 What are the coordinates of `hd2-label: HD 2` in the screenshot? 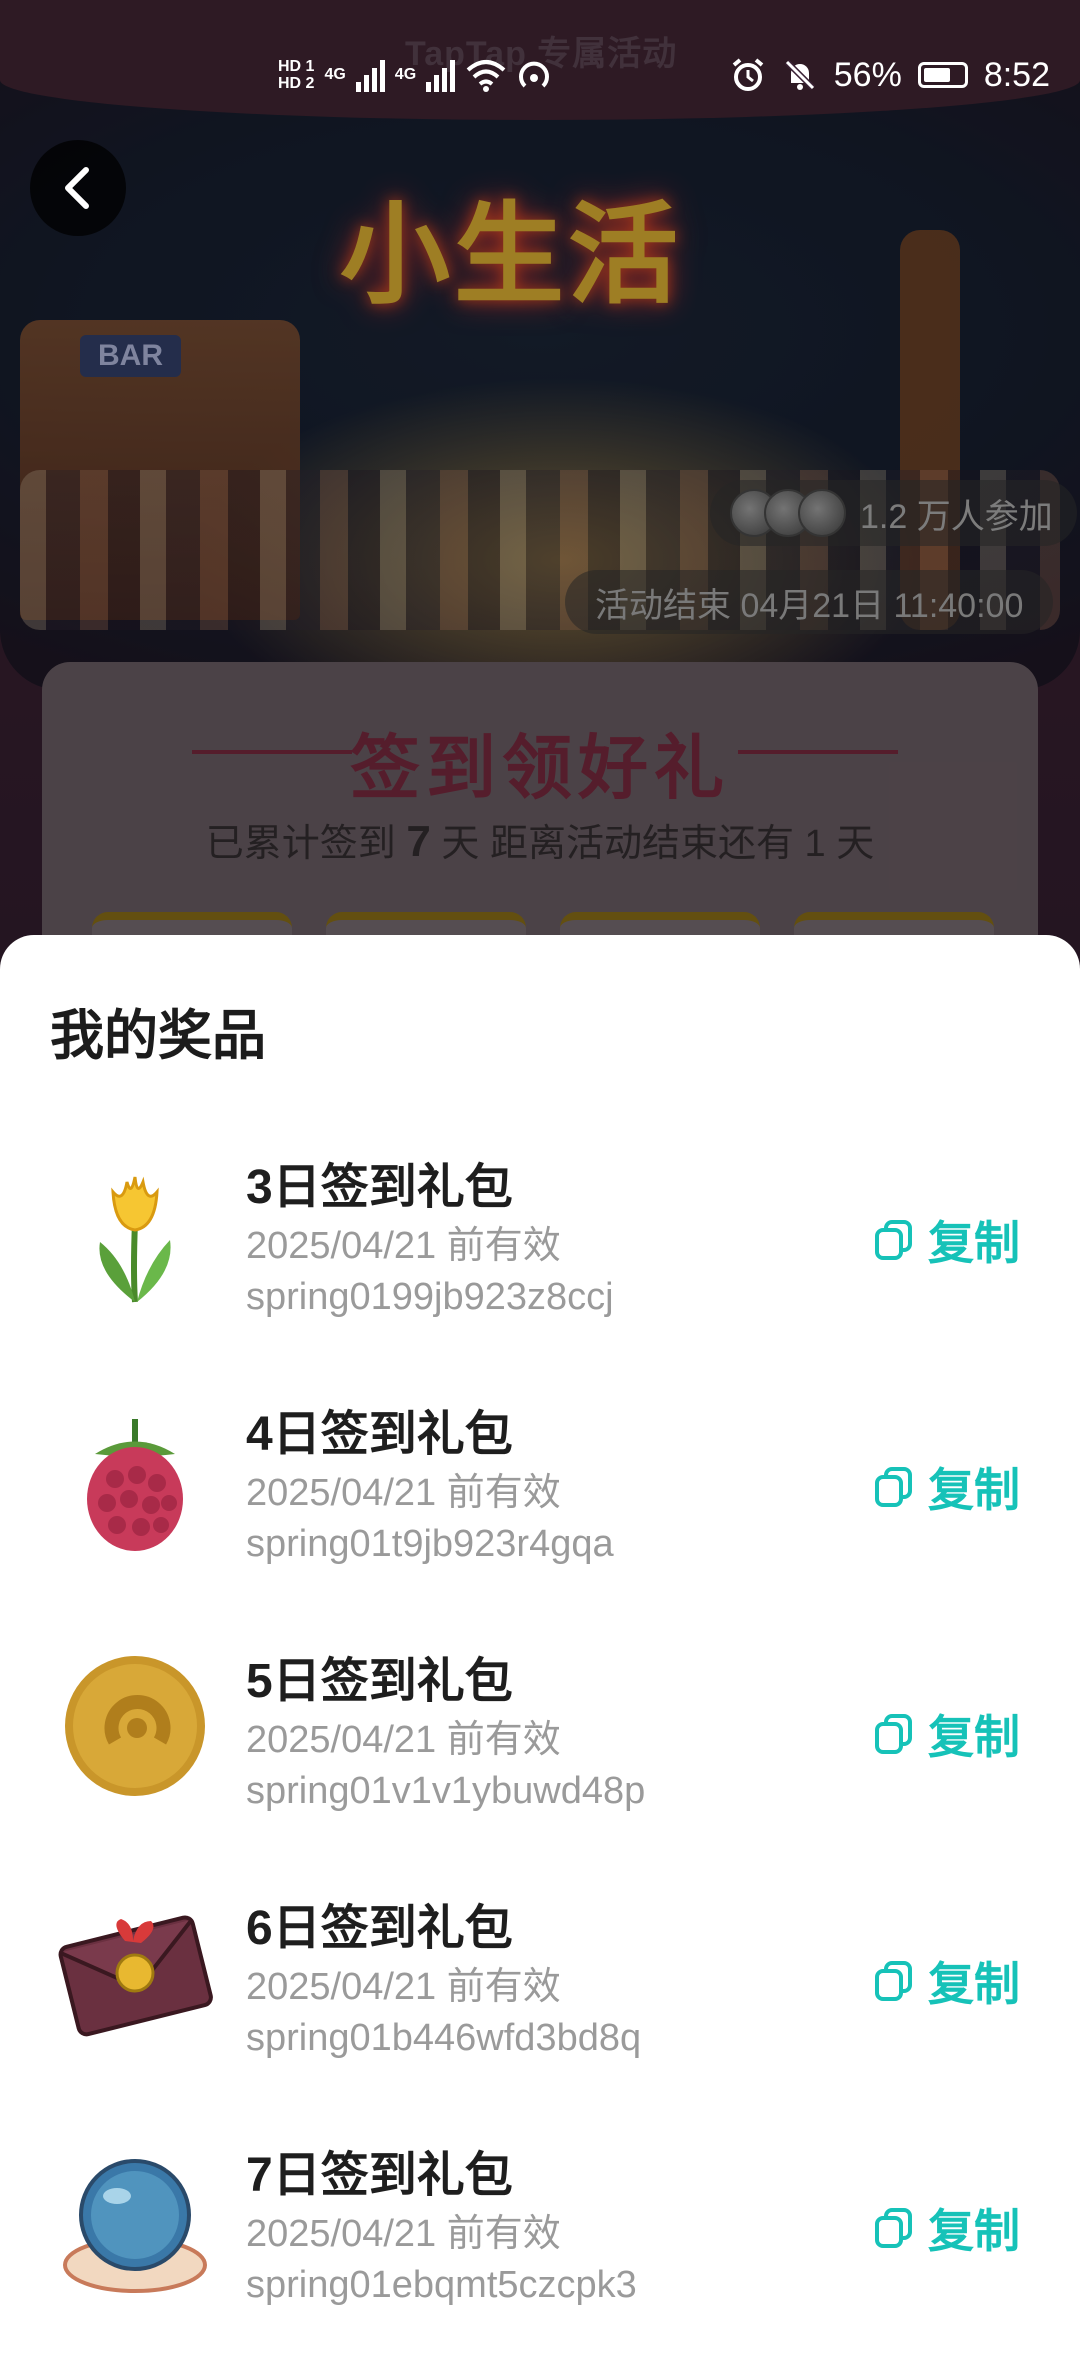 It's located at (296, 83).